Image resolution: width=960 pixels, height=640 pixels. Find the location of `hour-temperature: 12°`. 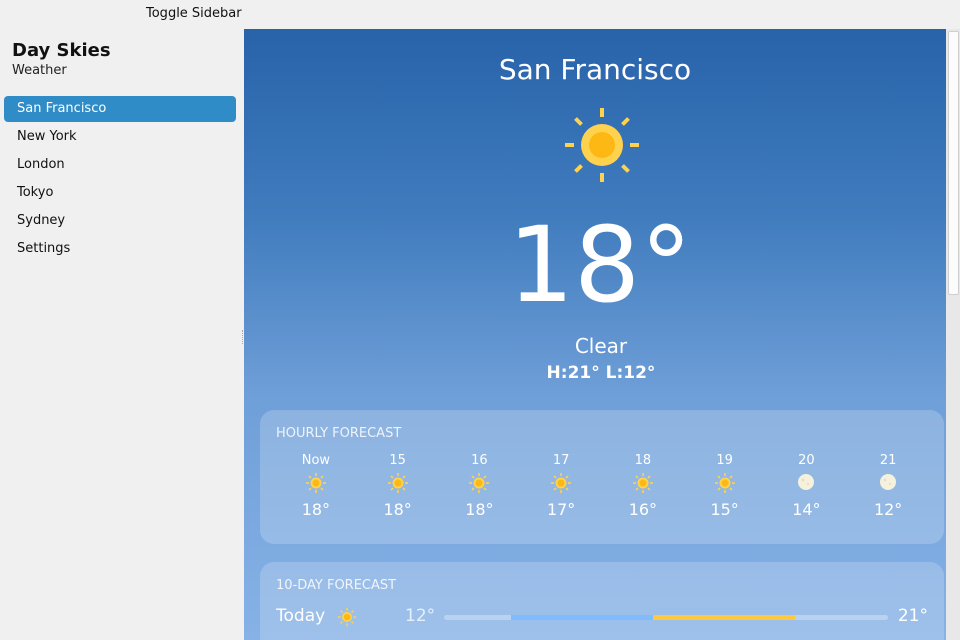

hour-temperature: 12° is located at coordinates (888, 509).